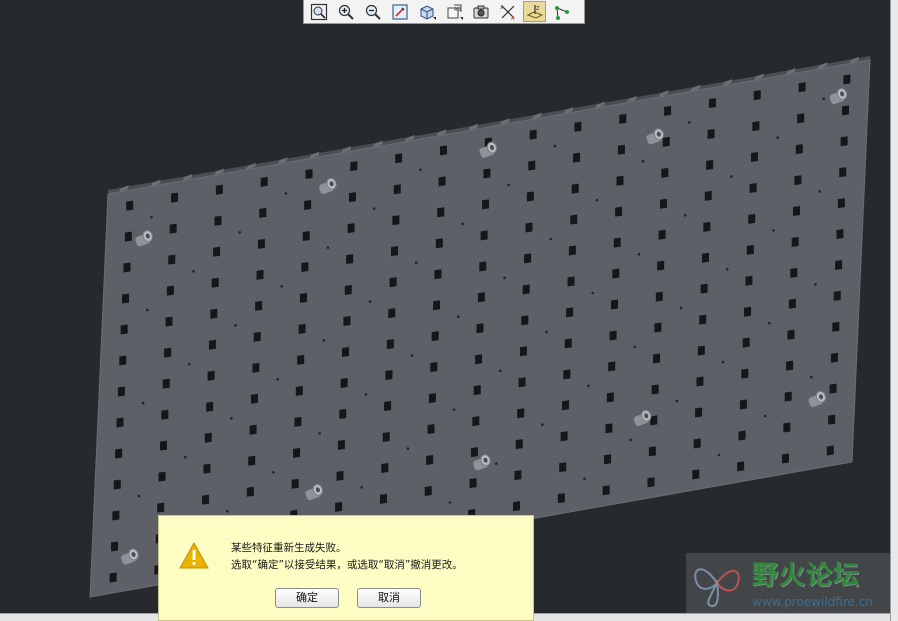 The image size is (898, 621). Describe the element at coordinates (502, 8) in the screenshot. I see `svg-text: X` at that location.